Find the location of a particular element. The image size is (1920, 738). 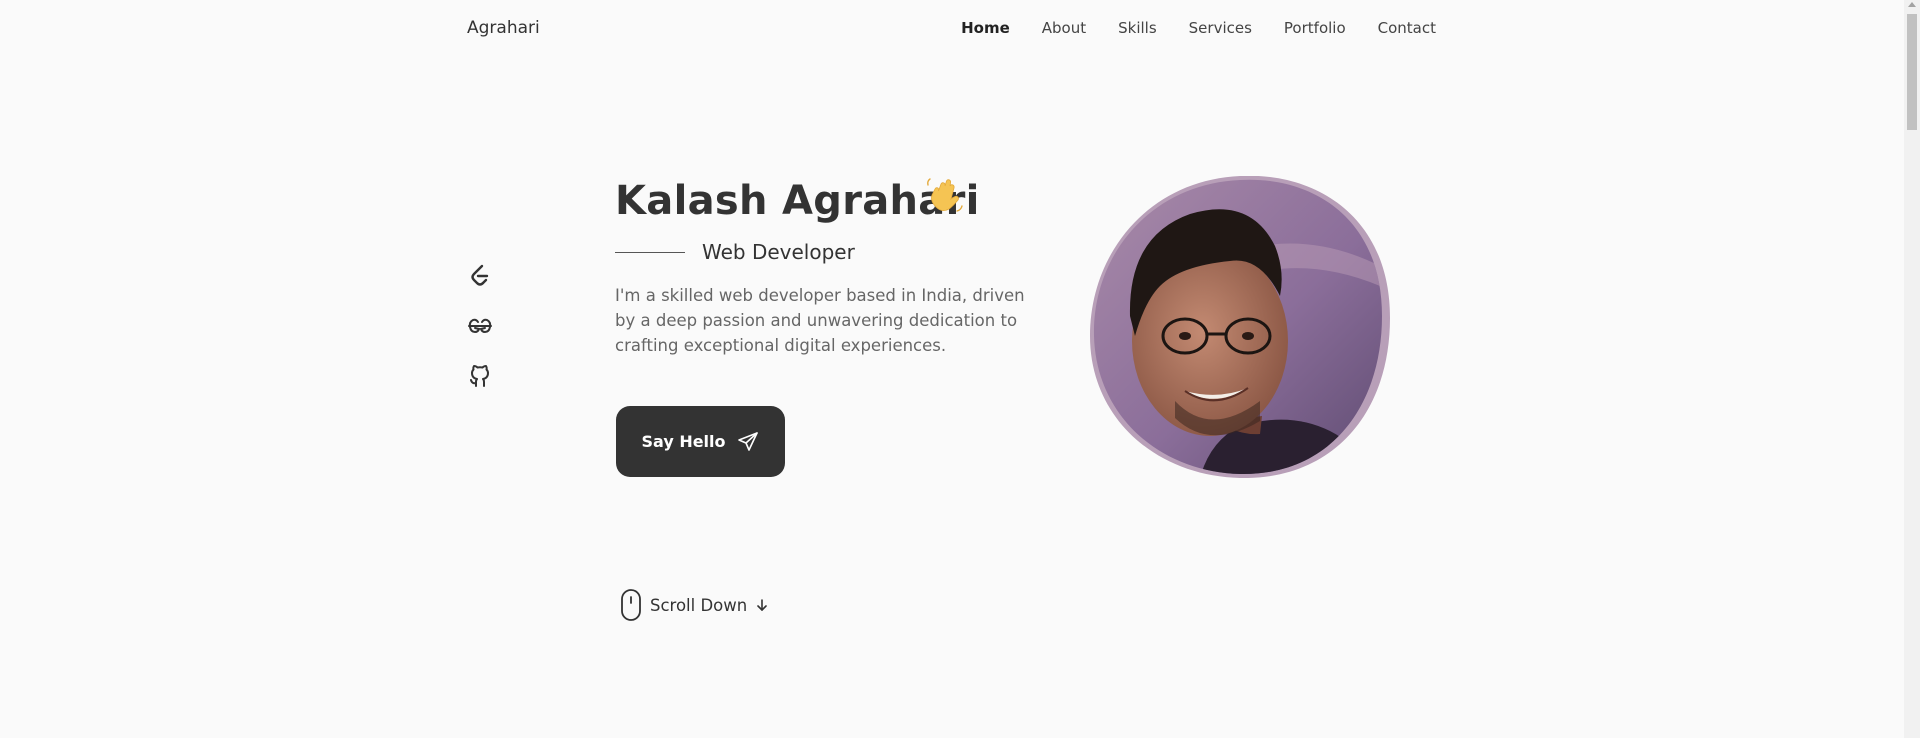

leetcode-icon is located at coordinates (480, 276).